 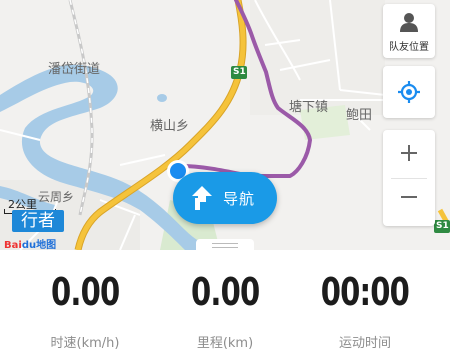 I want to click on place-label: 鲍田, so click(x=359, y=115).